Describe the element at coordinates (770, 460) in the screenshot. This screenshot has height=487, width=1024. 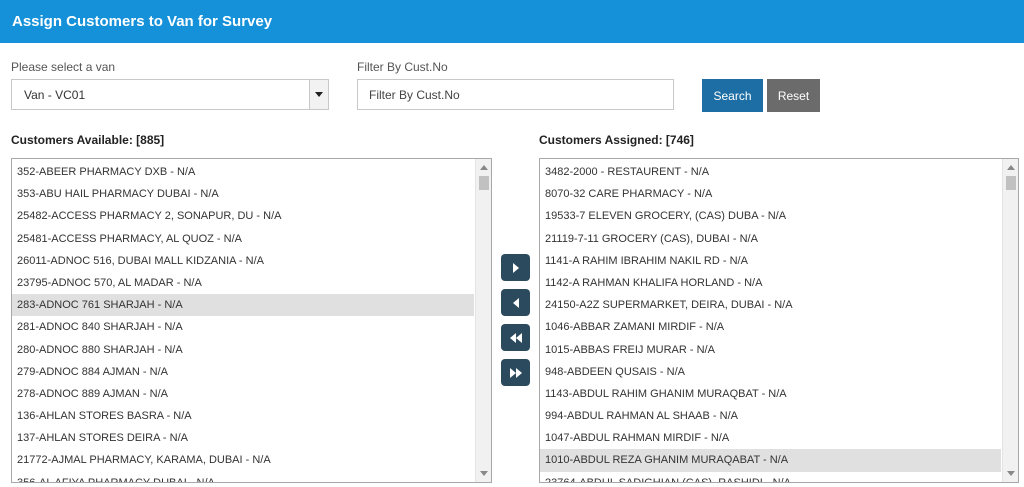
I see `list-item: 1010-ABDUL REZA GHANIM MURAQABAT - N/A` at that location.